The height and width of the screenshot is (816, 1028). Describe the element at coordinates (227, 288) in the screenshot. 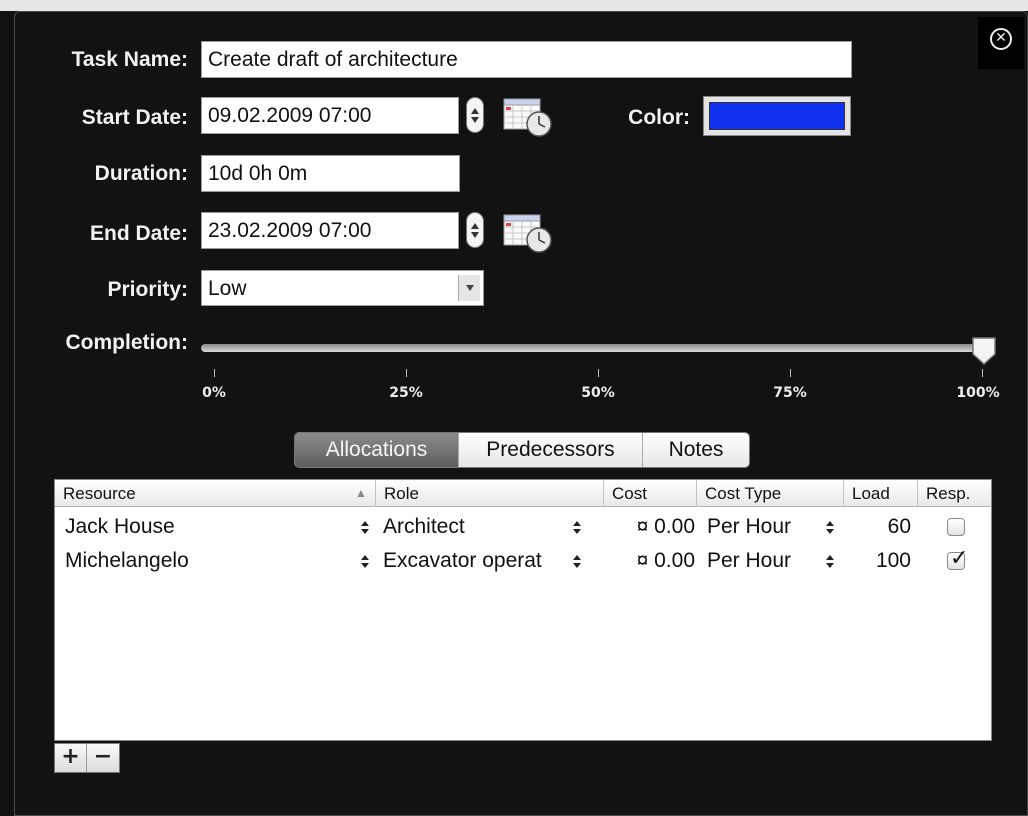

I see `priority-value: Low` at that location.